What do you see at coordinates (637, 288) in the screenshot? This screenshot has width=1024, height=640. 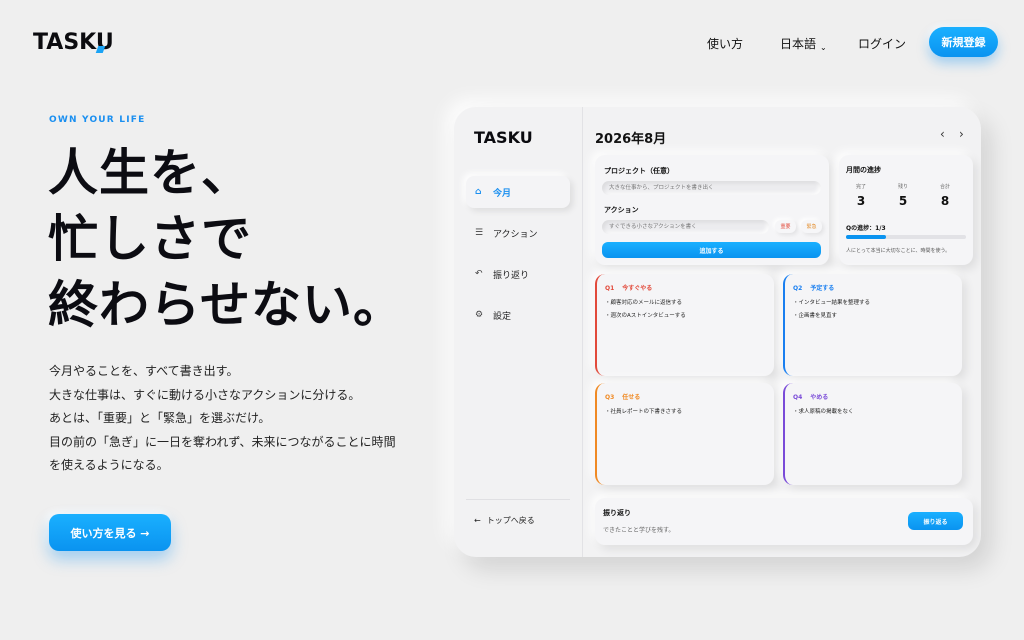 I see `quadrant-title: 今すぐやる` at bounding box center [637, 288].